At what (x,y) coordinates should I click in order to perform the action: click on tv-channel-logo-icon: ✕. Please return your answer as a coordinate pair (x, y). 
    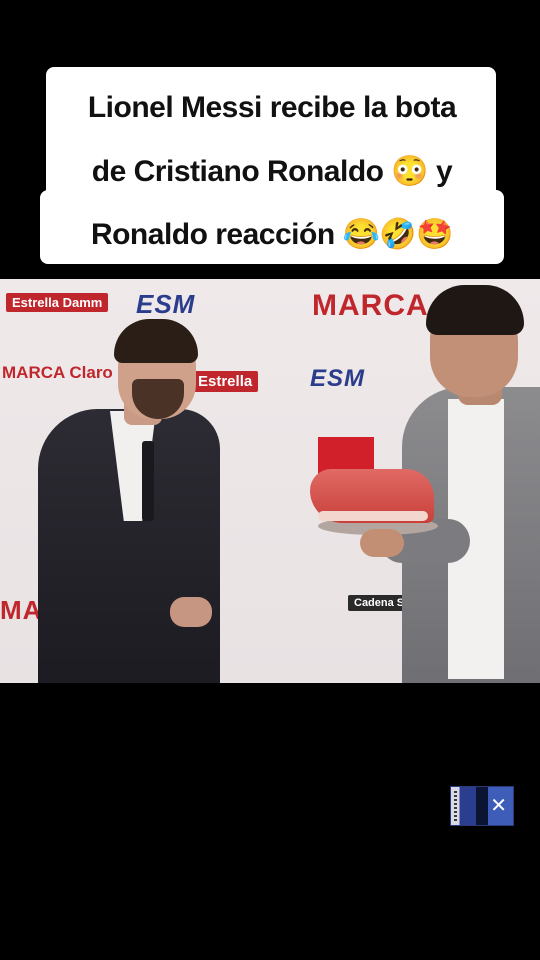
    Looking at the image, I should click on (482, 806).